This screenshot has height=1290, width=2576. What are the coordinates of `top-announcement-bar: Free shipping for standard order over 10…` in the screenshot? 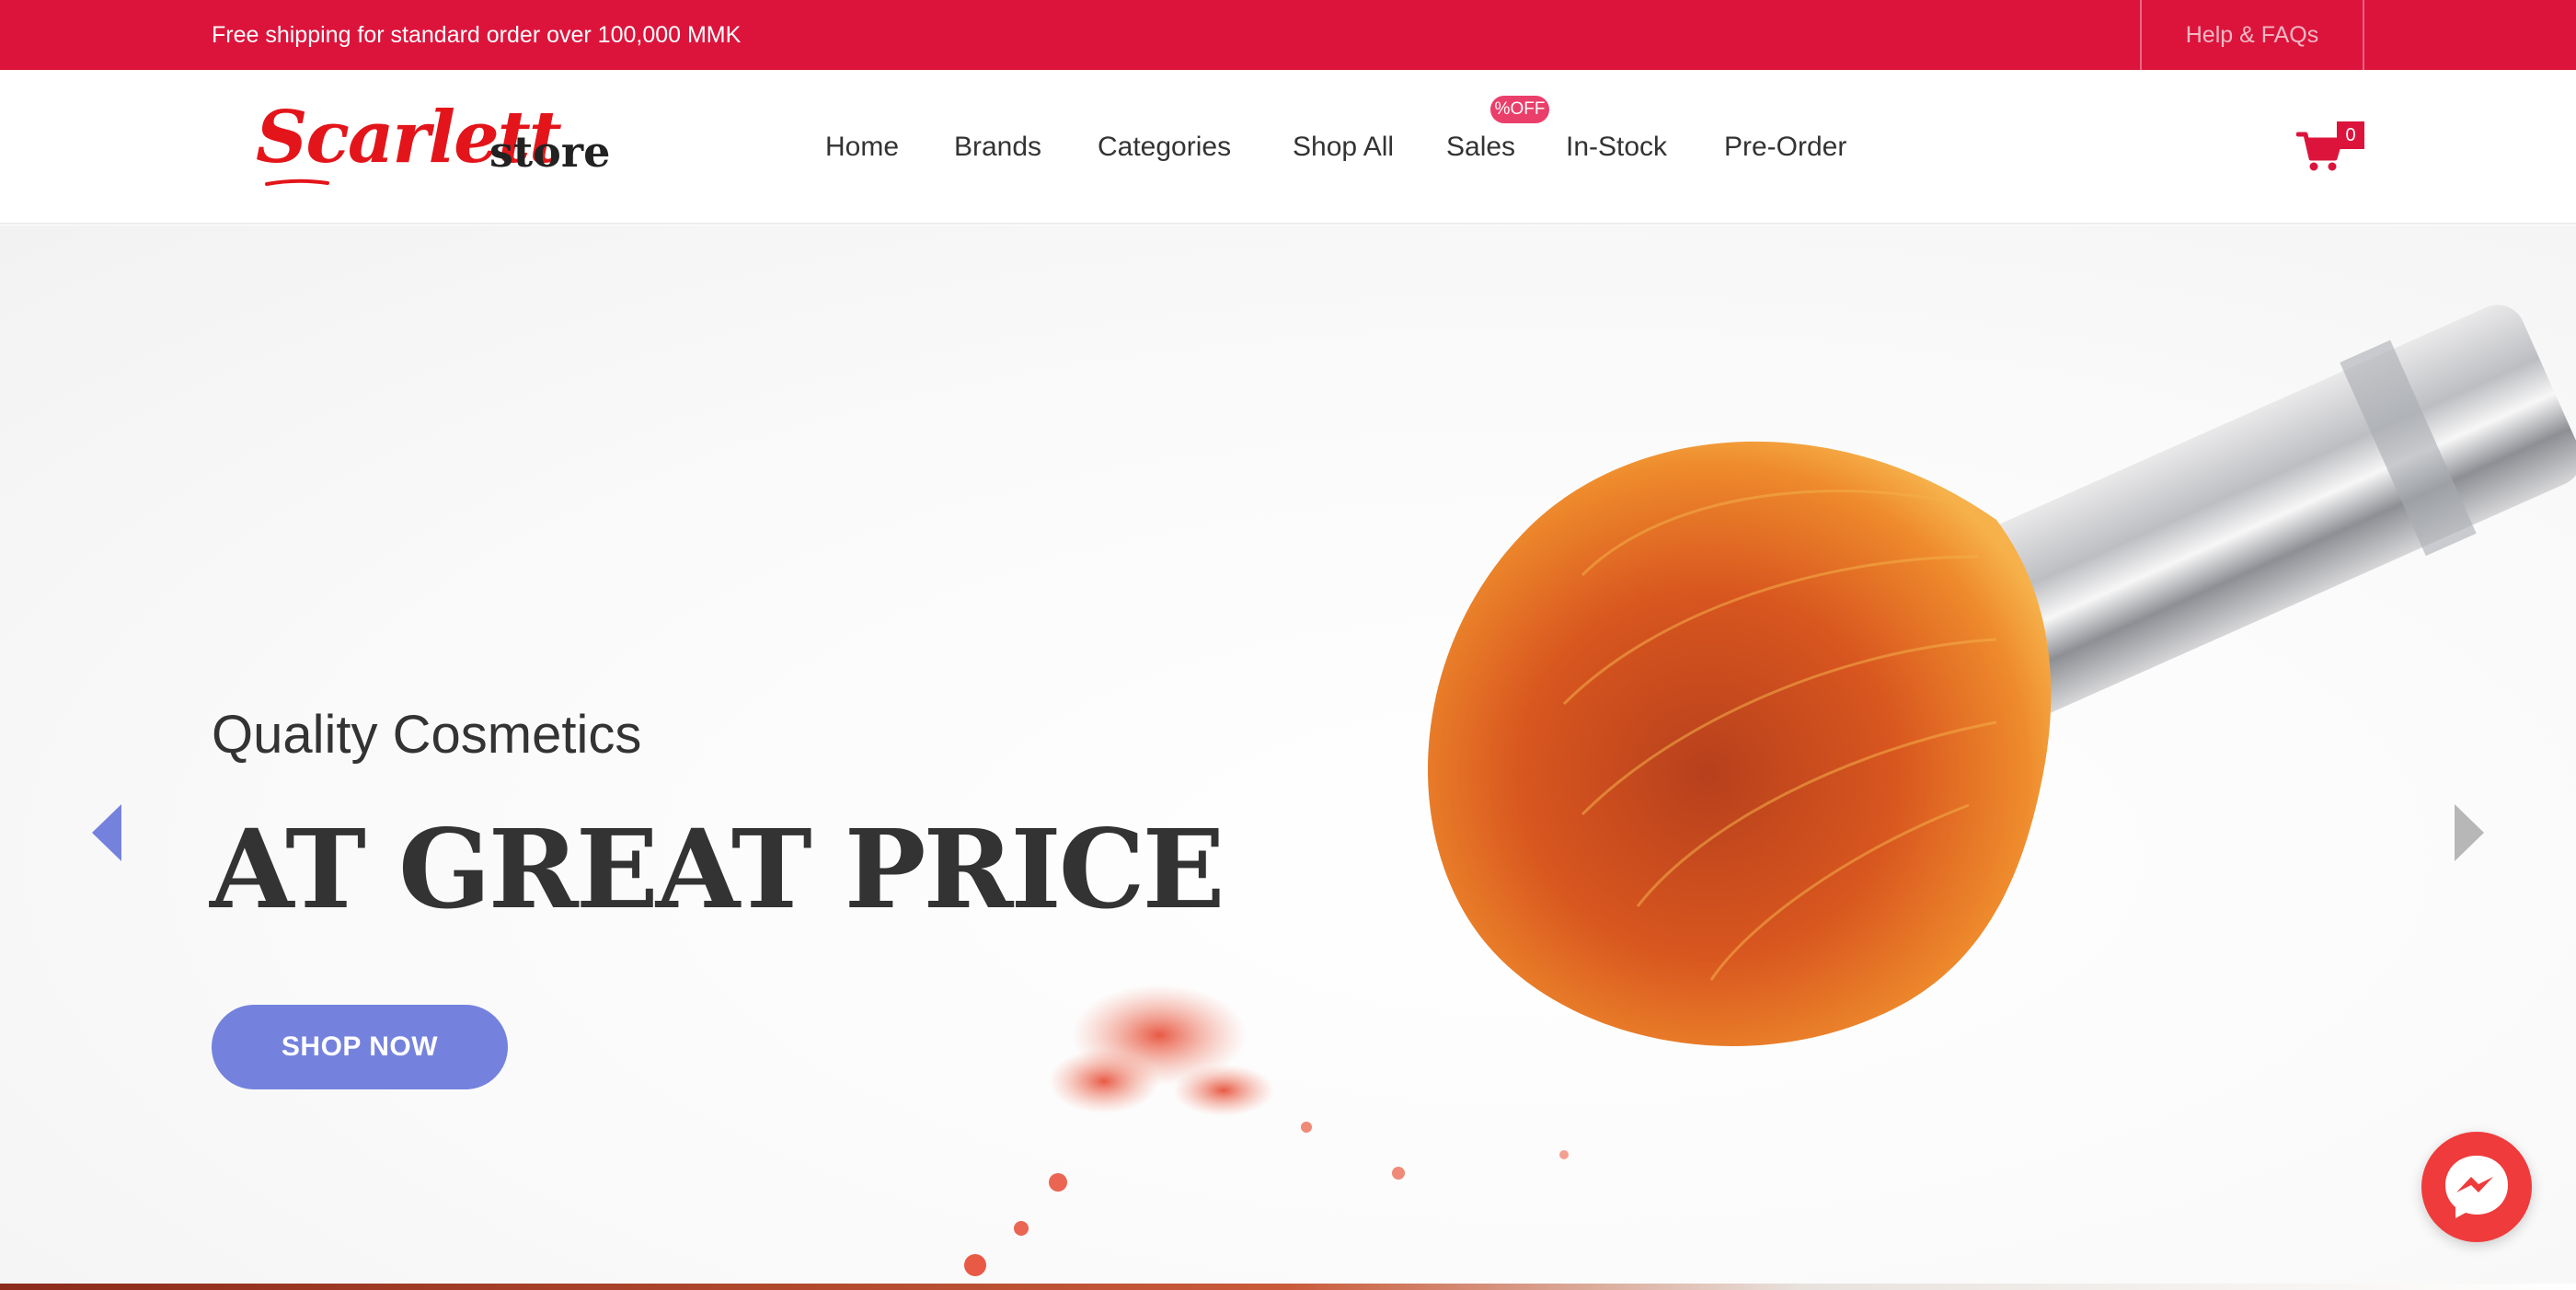 It's located at (1288, 35).